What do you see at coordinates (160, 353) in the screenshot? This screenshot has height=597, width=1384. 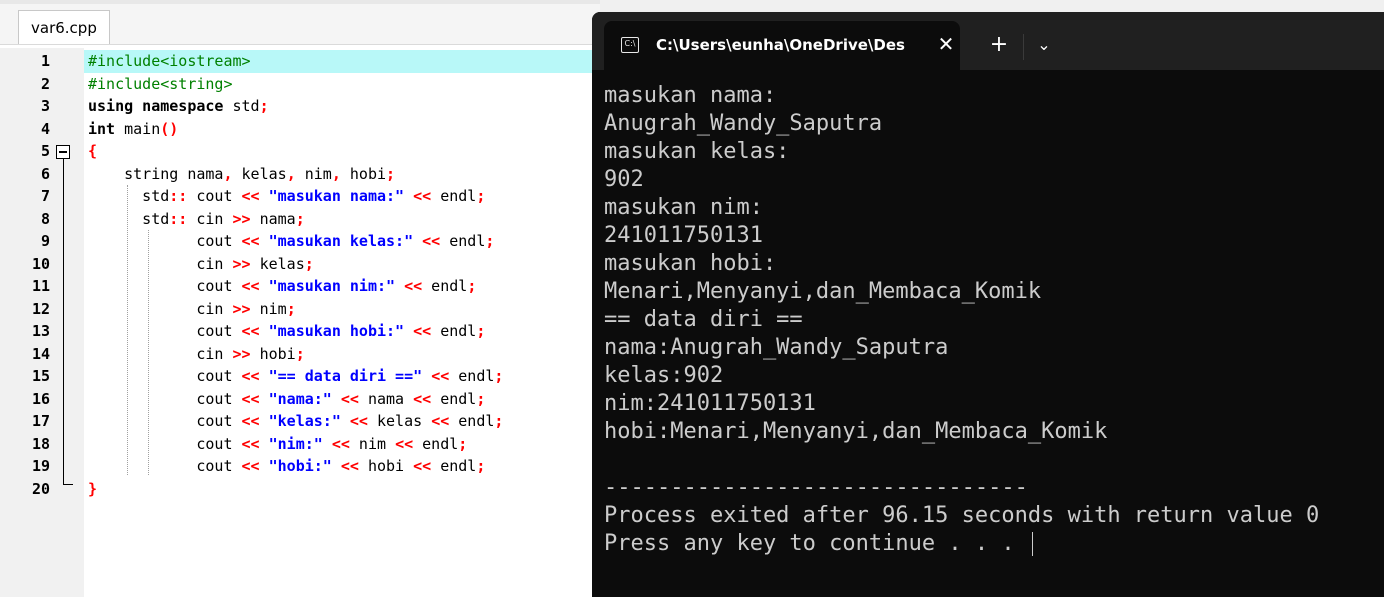 I see `code-token: cin` at bounding box center [160, 353].